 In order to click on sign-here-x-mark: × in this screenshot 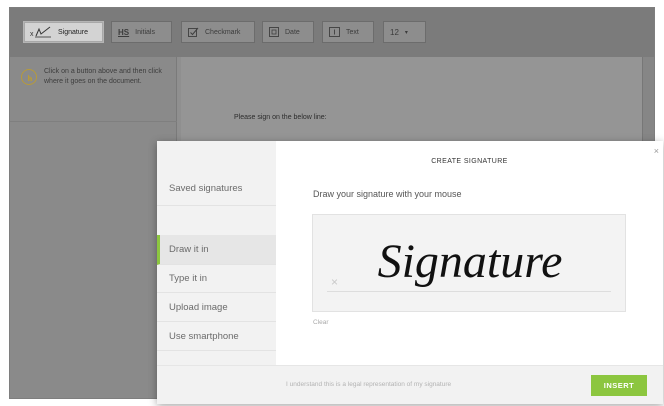, I will do `click(335, 282)`.